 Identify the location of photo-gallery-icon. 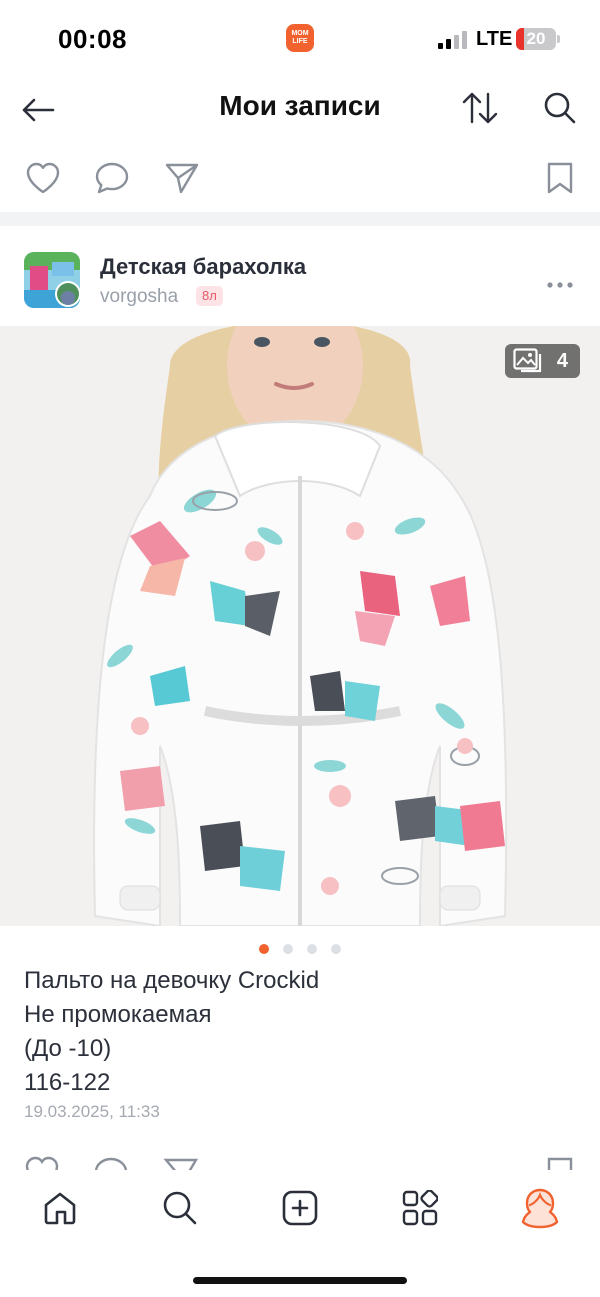
(527, 360).